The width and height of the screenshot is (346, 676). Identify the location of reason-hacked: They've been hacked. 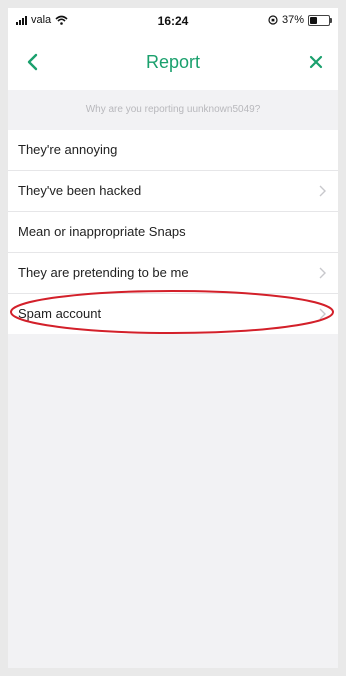
(173, 191).